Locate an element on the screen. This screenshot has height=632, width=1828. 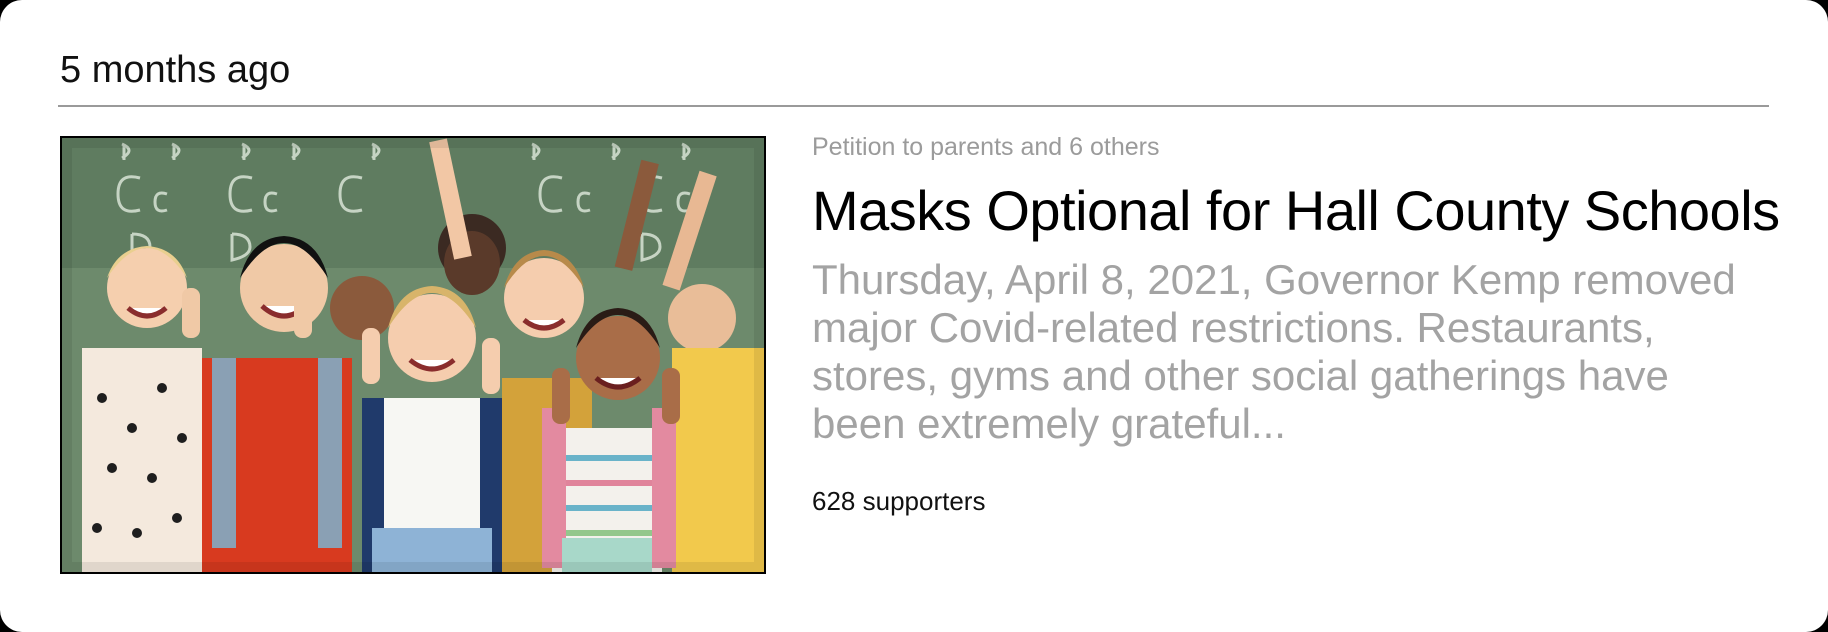
petition-title: Masks Optional for Hall County Schools is located at coordinates (1297, 211).